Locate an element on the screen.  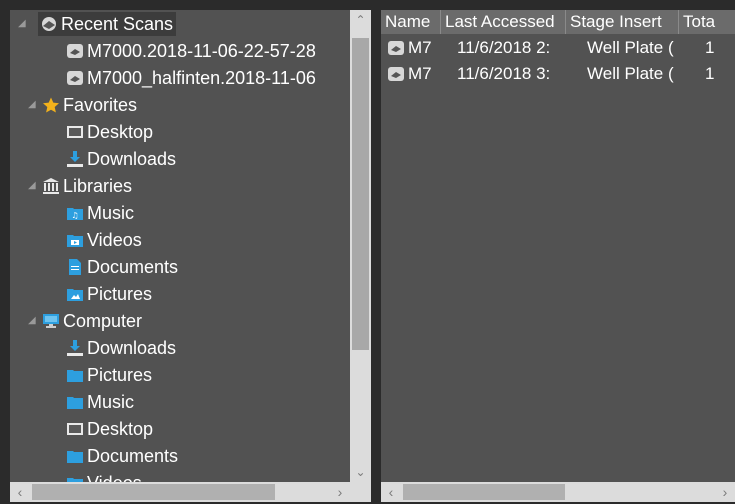
computer-icon is located at coordinates (51, 321).